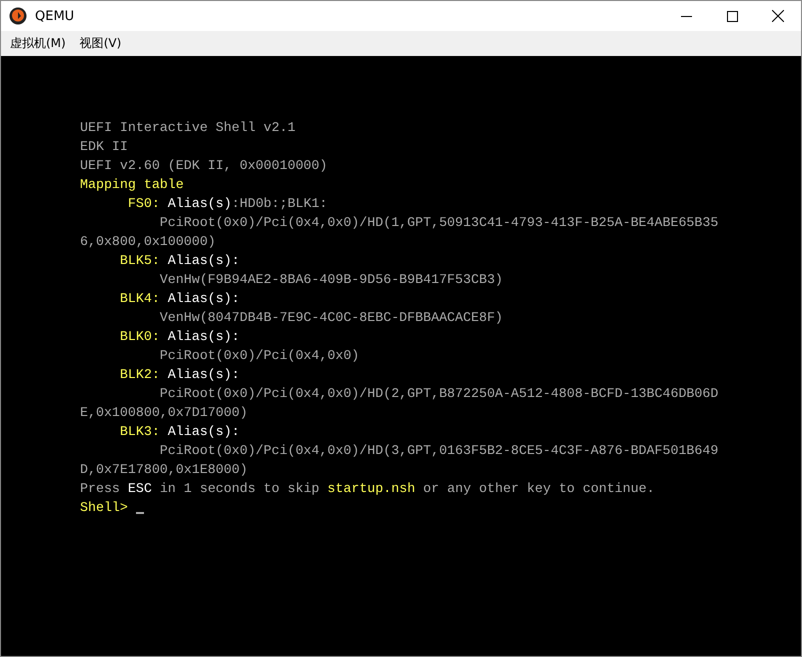  What do you see at coordinates (139, 261) in the screenshot?
I see `console-text: BLK5:` at bounding box center [139, 261].